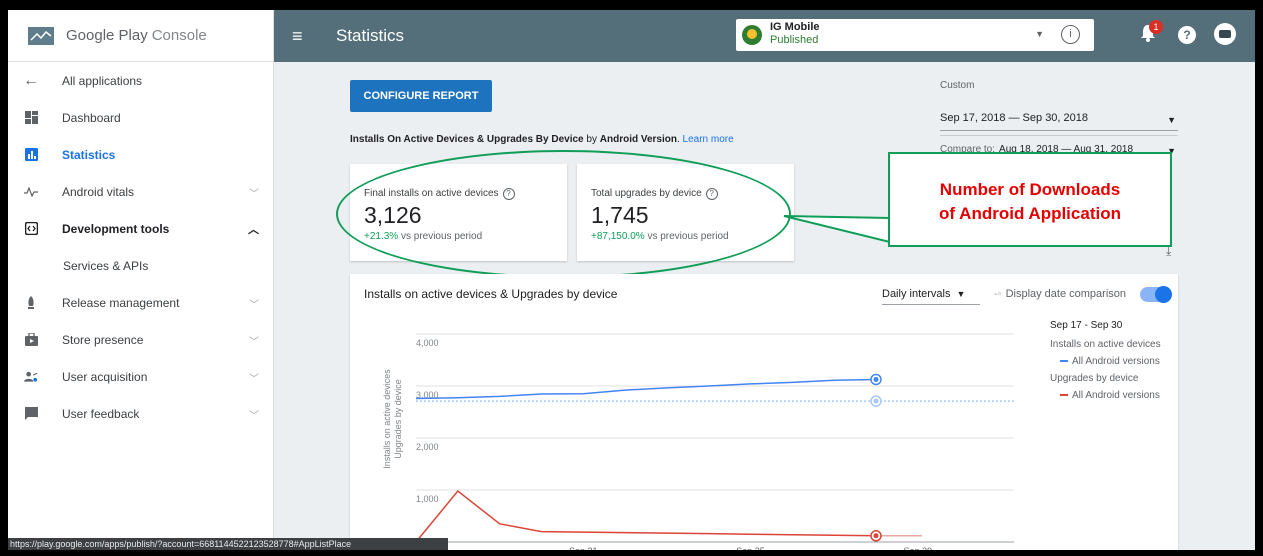  Describe the element at coordinates (140, 117) in the screenshot. I see `sidebar-item-dashboard: Dashboard` at that location.